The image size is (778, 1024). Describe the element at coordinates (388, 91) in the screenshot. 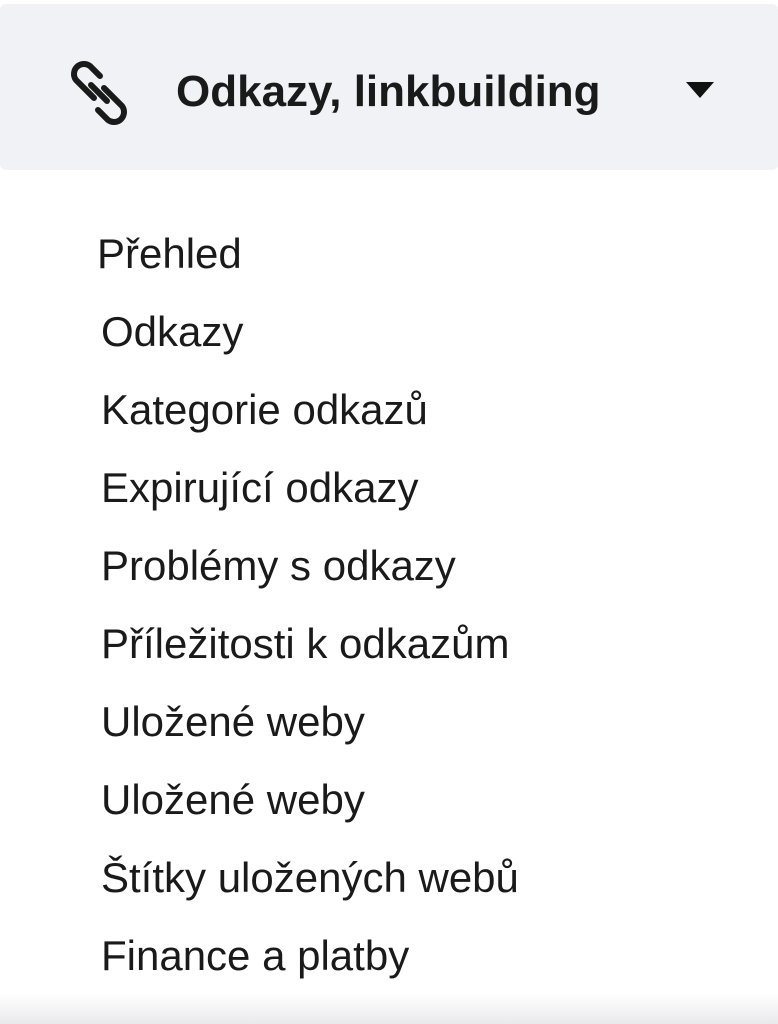

I see `menu-header-title: Odkazy, linkbuilding` at that location.